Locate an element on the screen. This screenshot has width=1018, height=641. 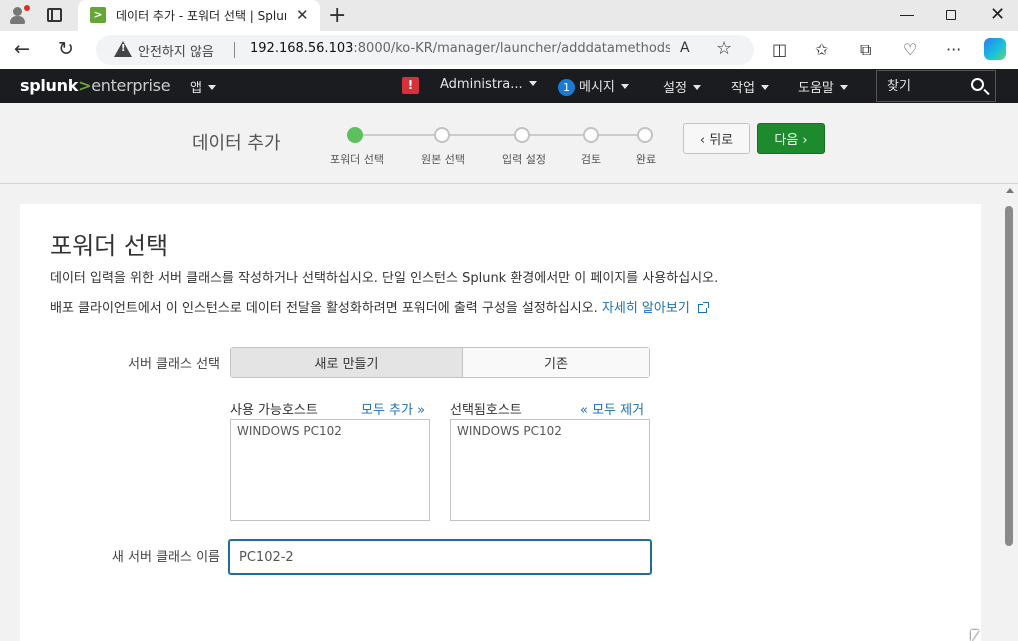
step-label-done: 완료 is located at coordinates (646, 159).